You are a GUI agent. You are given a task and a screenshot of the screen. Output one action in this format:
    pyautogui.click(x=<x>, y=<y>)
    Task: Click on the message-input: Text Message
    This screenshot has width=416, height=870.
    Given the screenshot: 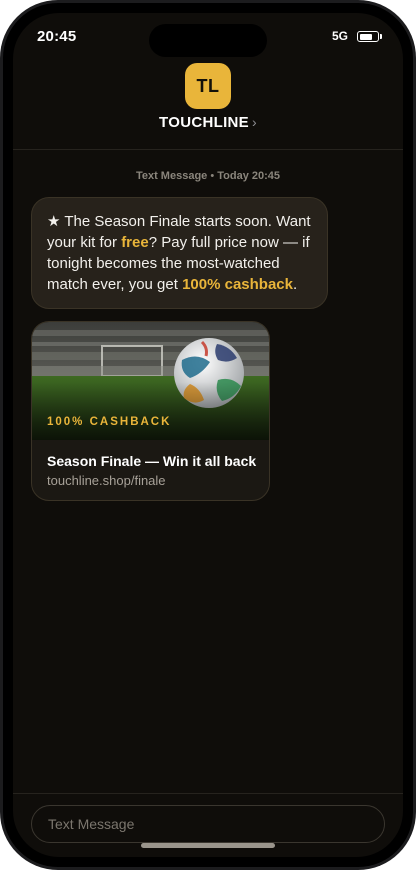 What is the action you would take?
    pyautogui.click(x=208, y=824)
    